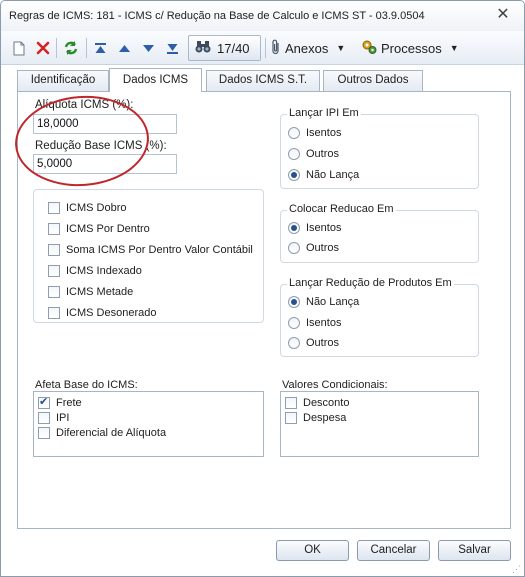 This screenshot has width=525, height=577. What do you see at coordinates (224, 48) in the screenshot?
I see `record-counter-button: 17/40` at bounding box center [224, 48].